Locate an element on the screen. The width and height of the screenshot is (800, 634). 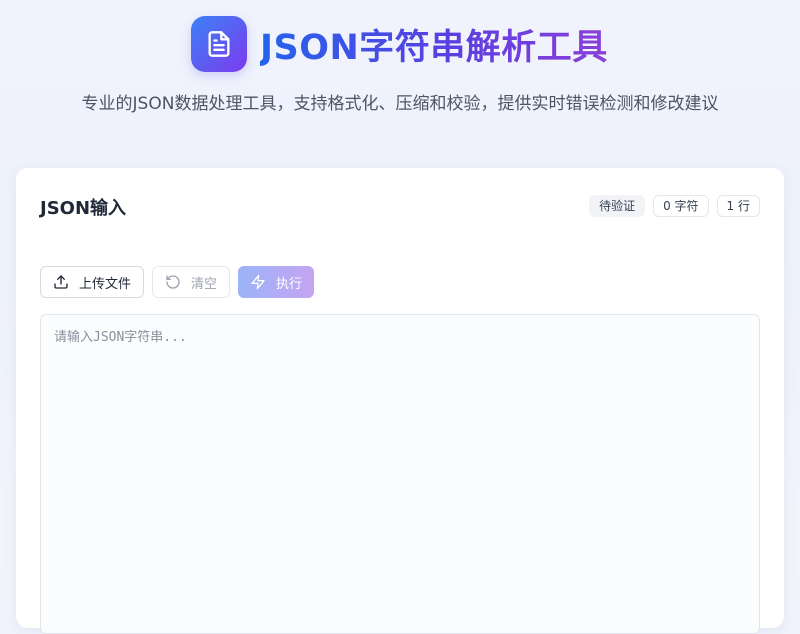
line-count-badge: 1 行 is located at coordinates (738, 206).